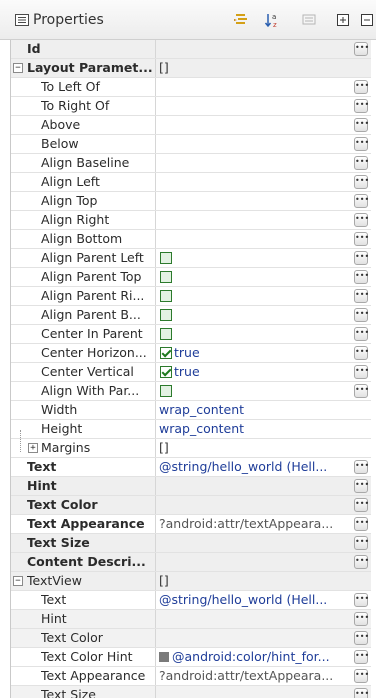 The width and height of the screenshot is (376, 698). I want to click on show-advanced-icon, so click(309, 20).